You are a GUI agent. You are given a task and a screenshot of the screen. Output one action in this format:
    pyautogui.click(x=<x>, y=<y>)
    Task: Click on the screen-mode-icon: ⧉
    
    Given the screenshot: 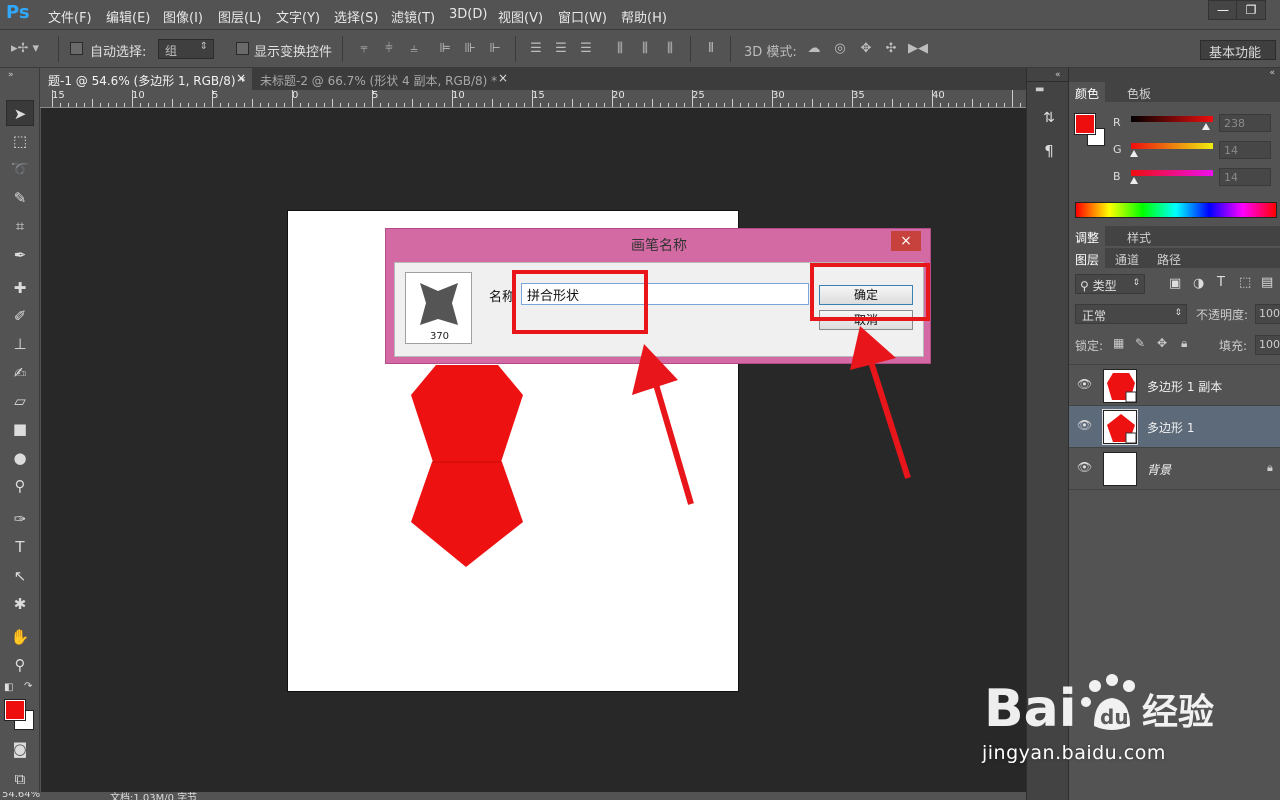 What is the action you would take?
    pyautogui.click(x=20, y=779)
    